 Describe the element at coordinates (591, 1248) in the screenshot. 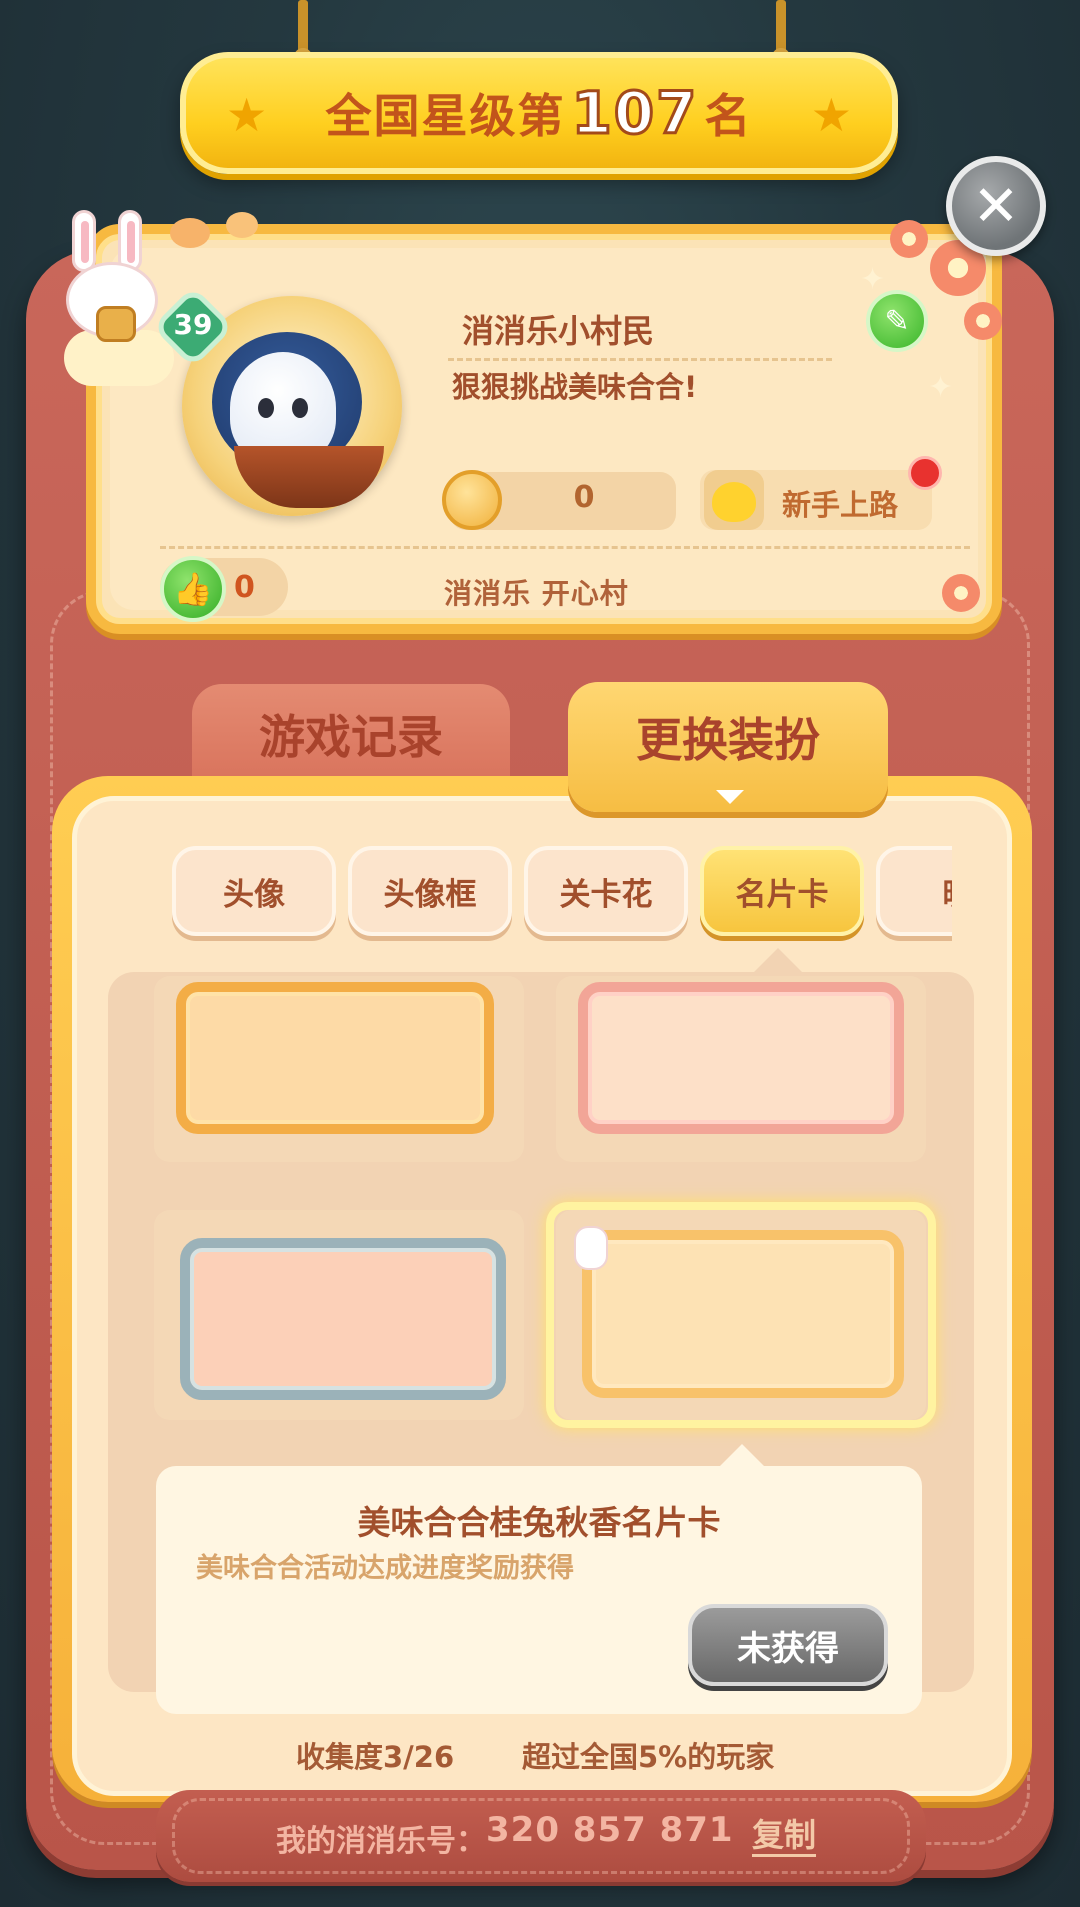

I see `rabbit-sticker-icon` at that location.